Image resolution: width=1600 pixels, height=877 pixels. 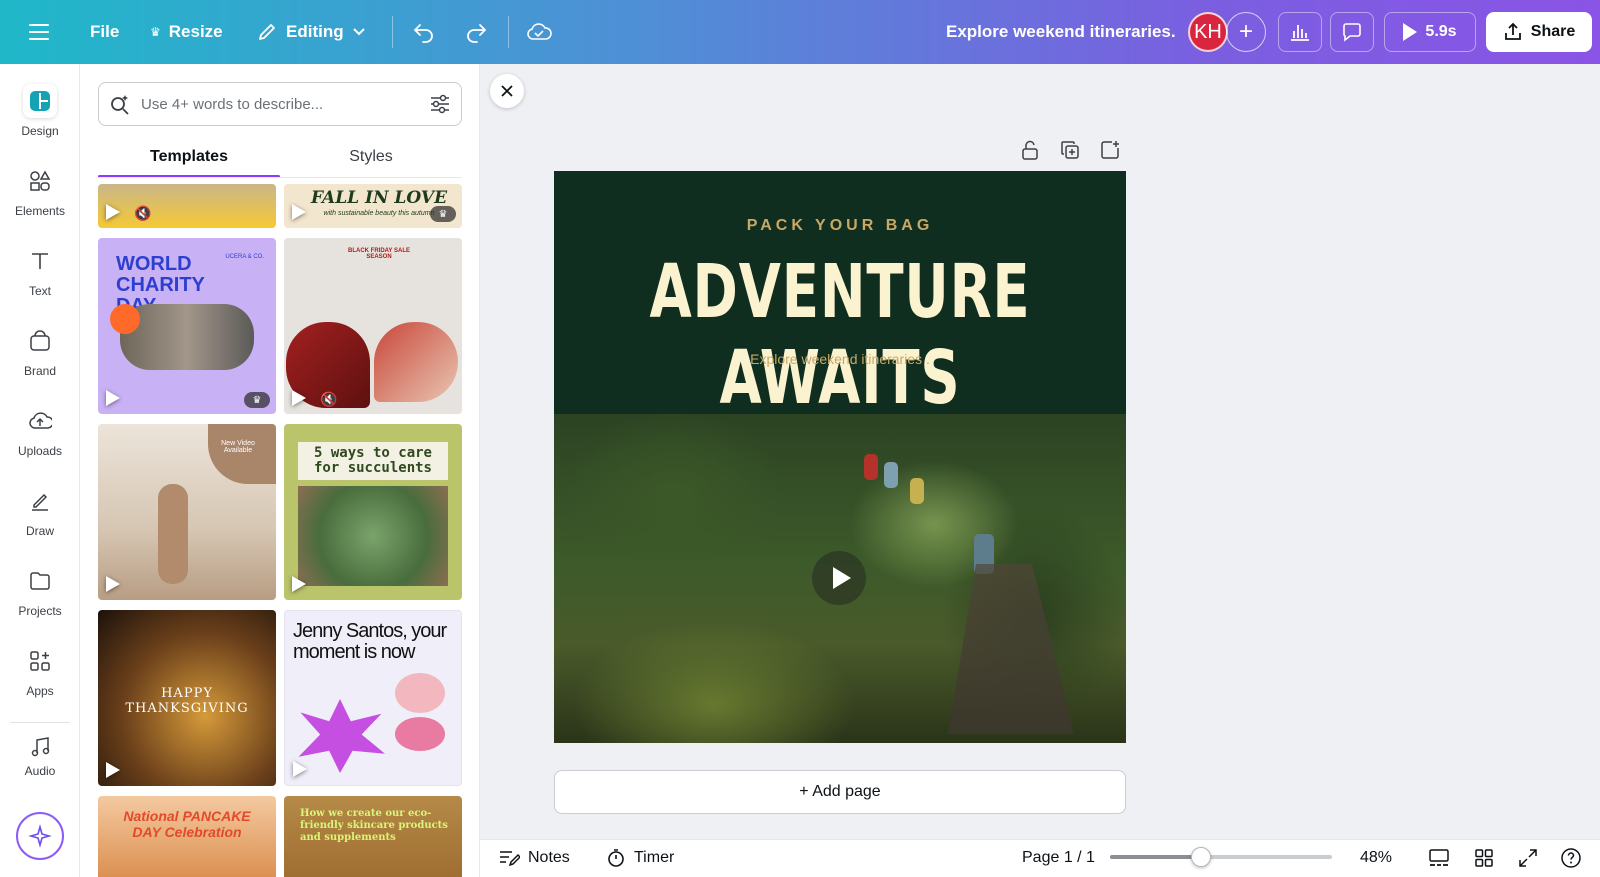 What do you see at coordinates (40, 440) in the screenshot?
I see `rail-item-uploads: Uploads` at bounding box center [40, 440].